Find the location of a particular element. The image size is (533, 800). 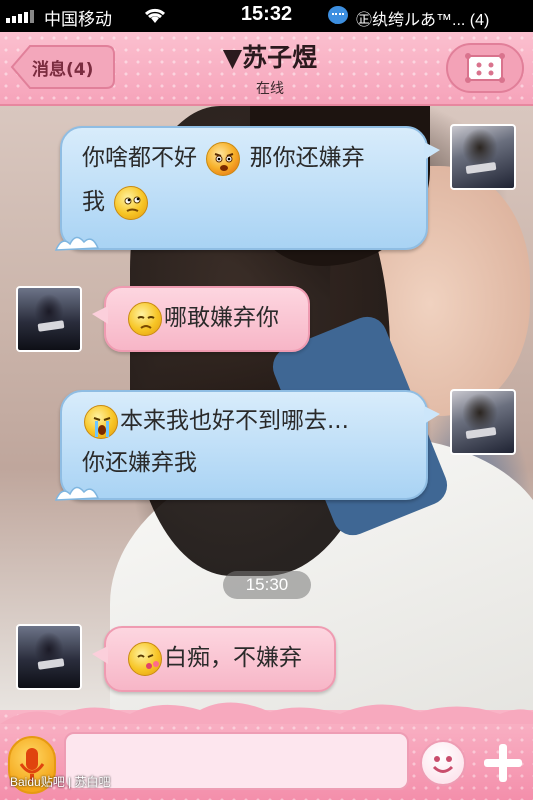

message-bubble: 你啥都不好 那你还嫌弃 我 is located at coordinates (247, 188).